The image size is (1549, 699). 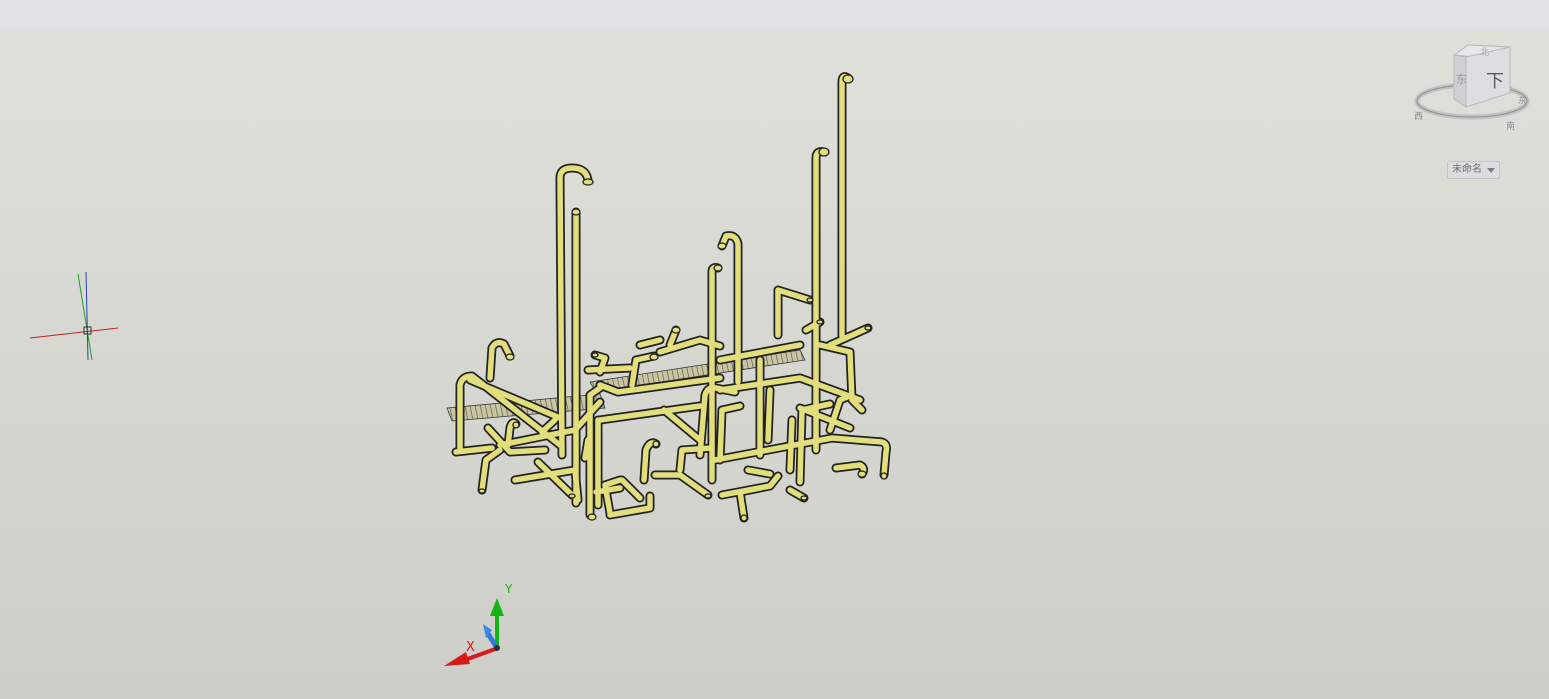 What do you see at coordinates (774, 15) in the screenshot?
I see `top-strip` at bounding box center [774, 15].